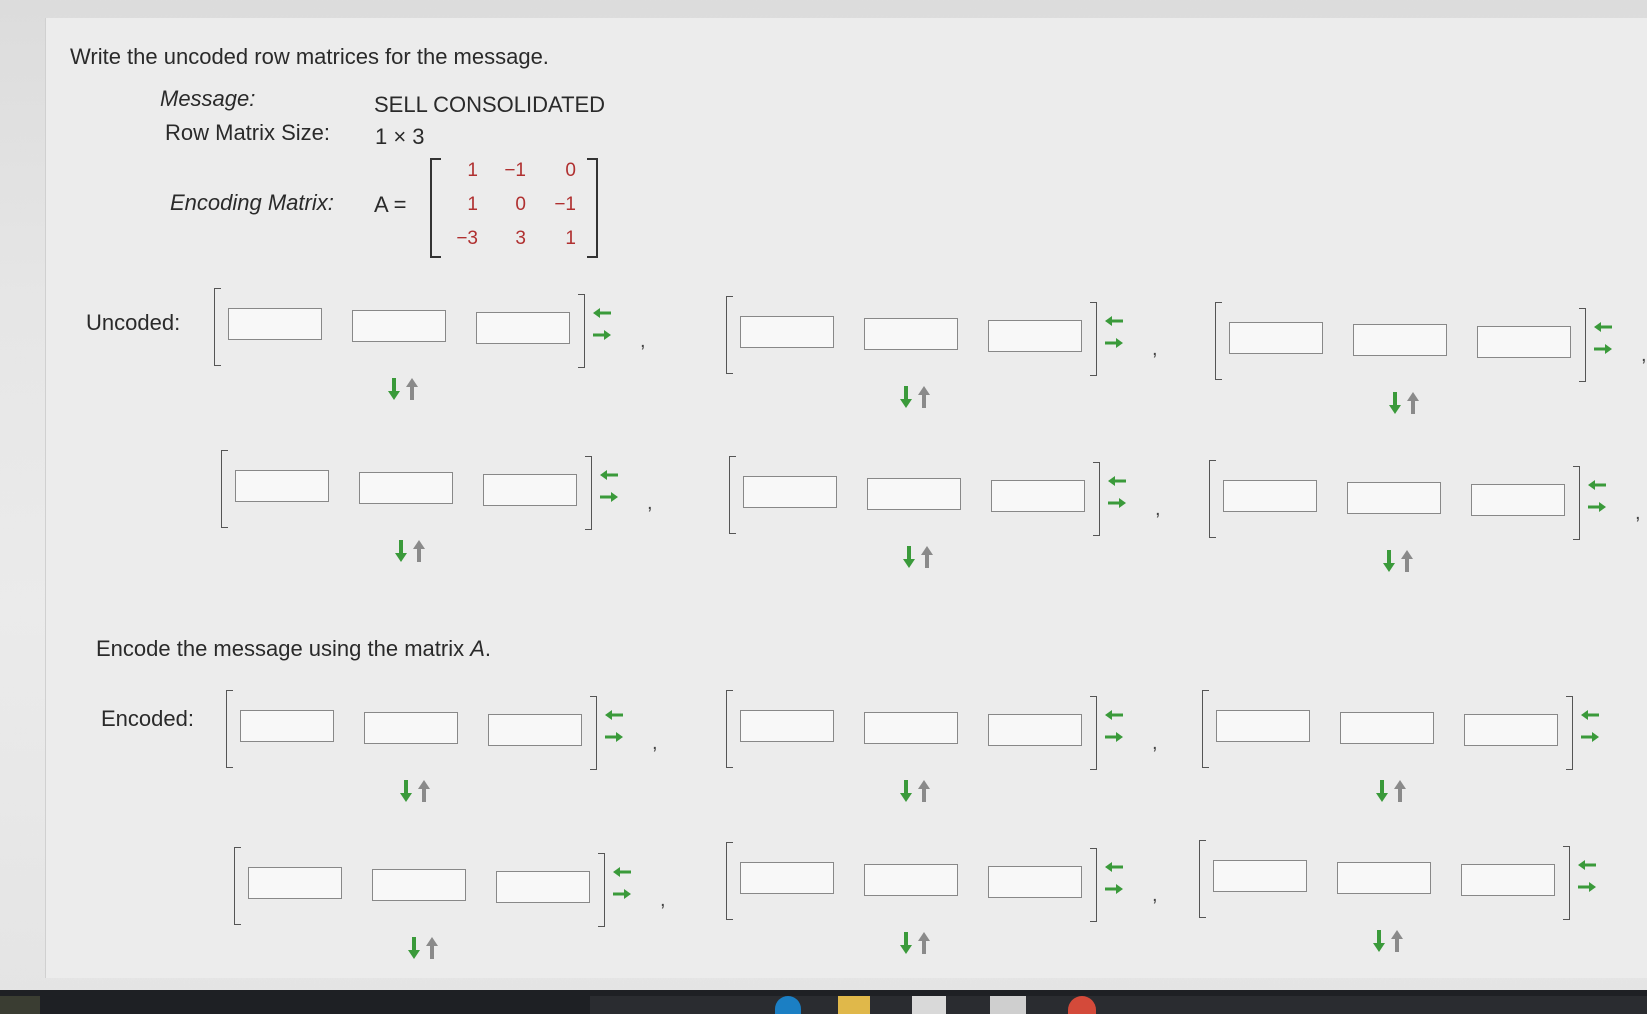 Image resolution: width=1647 pixels, height=1014 pixels. I want to click on store-icon, so click(929, 1005).